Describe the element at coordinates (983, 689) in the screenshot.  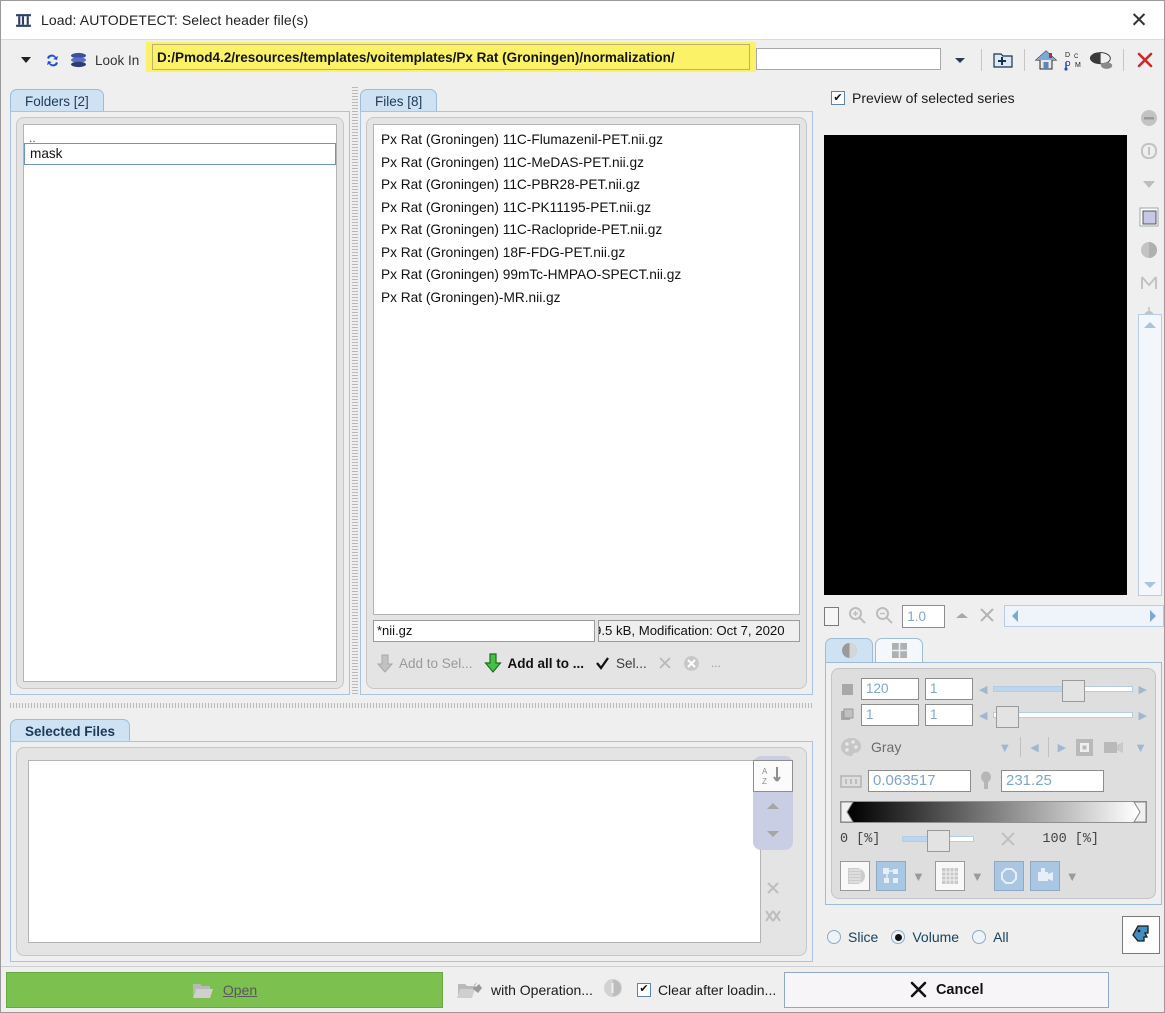
I see `slice-prev-arrow: ◀` at that location.